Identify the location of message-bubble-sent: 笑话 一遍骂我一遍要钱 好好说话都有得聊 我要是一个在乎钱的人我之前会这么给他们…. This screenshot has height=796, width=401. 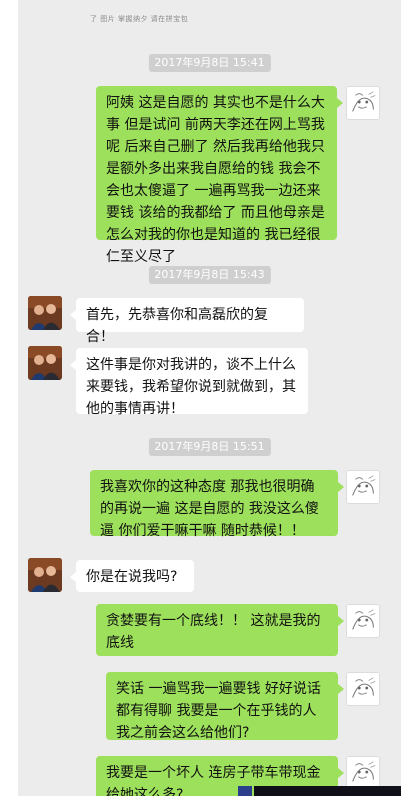
(225, 706).